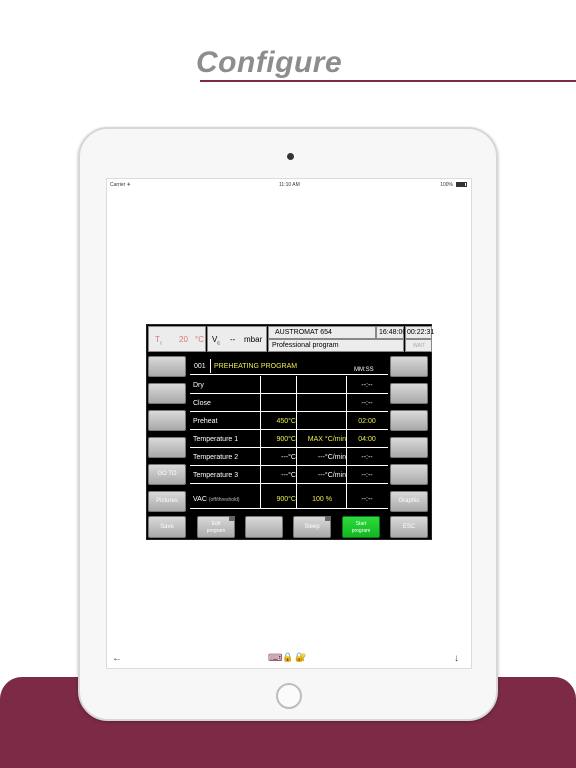 The height and width of the screenshot is (768, 576). Describe the element at coordinates (289, 403) in the screenshot. I see `program-step-row: Close --:--` at that location.